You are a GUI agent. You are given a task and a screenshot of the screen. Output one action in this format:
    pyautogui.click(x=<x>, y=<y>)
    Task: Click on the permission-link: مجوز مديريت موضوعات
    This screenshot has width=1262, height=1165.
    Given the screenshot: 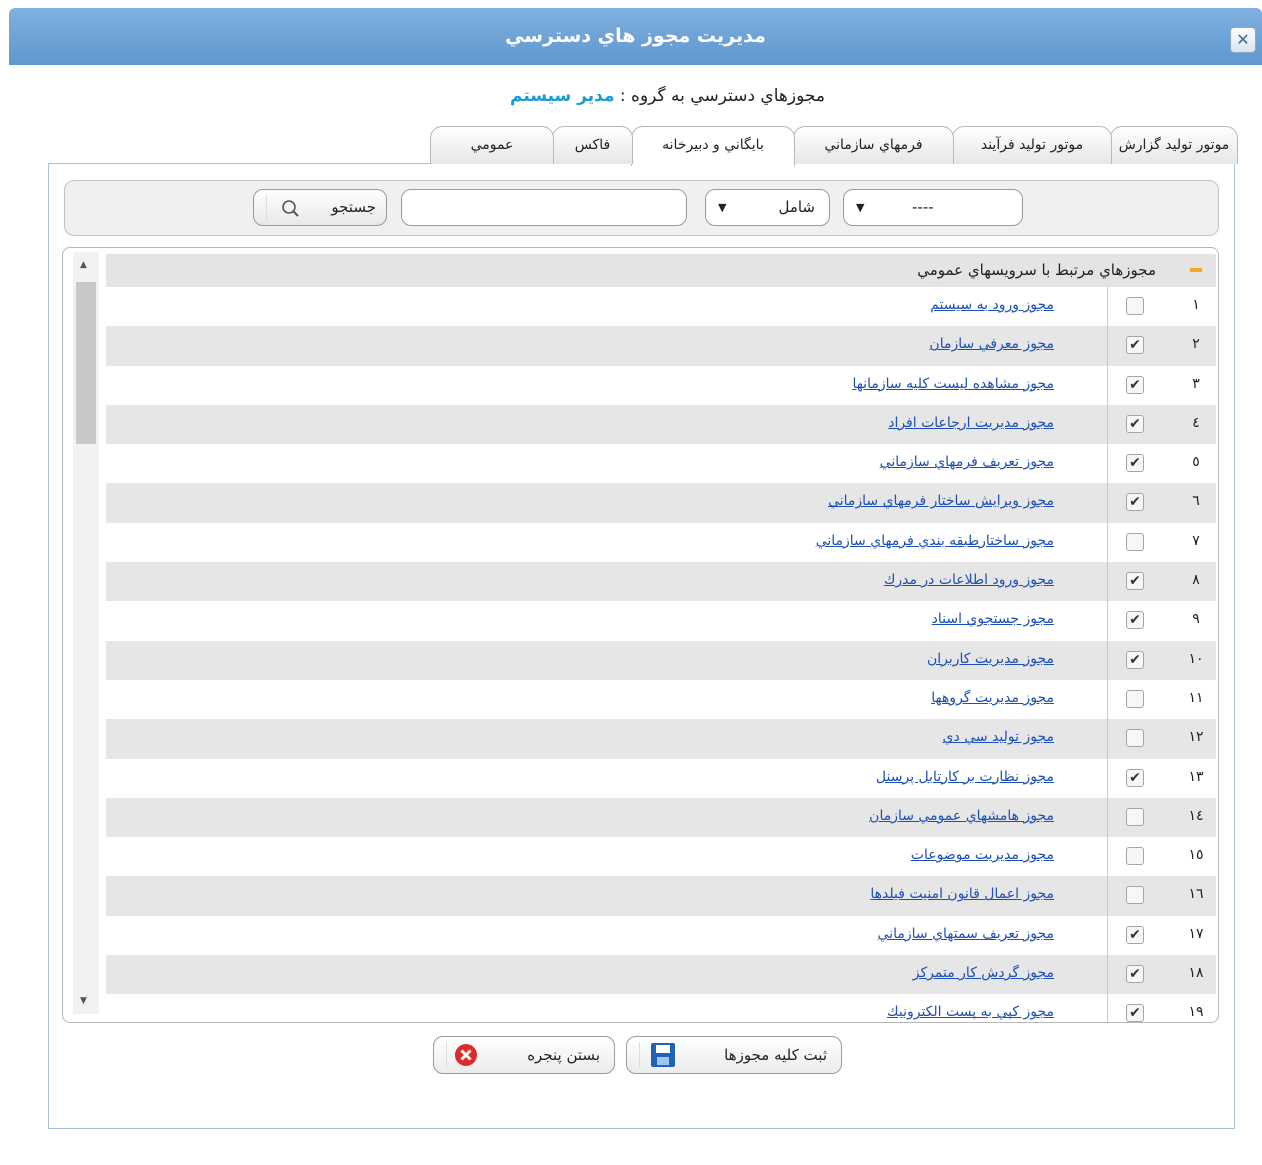 What is the action you would take?
    pyautogui.click(x=982, y=855)
    